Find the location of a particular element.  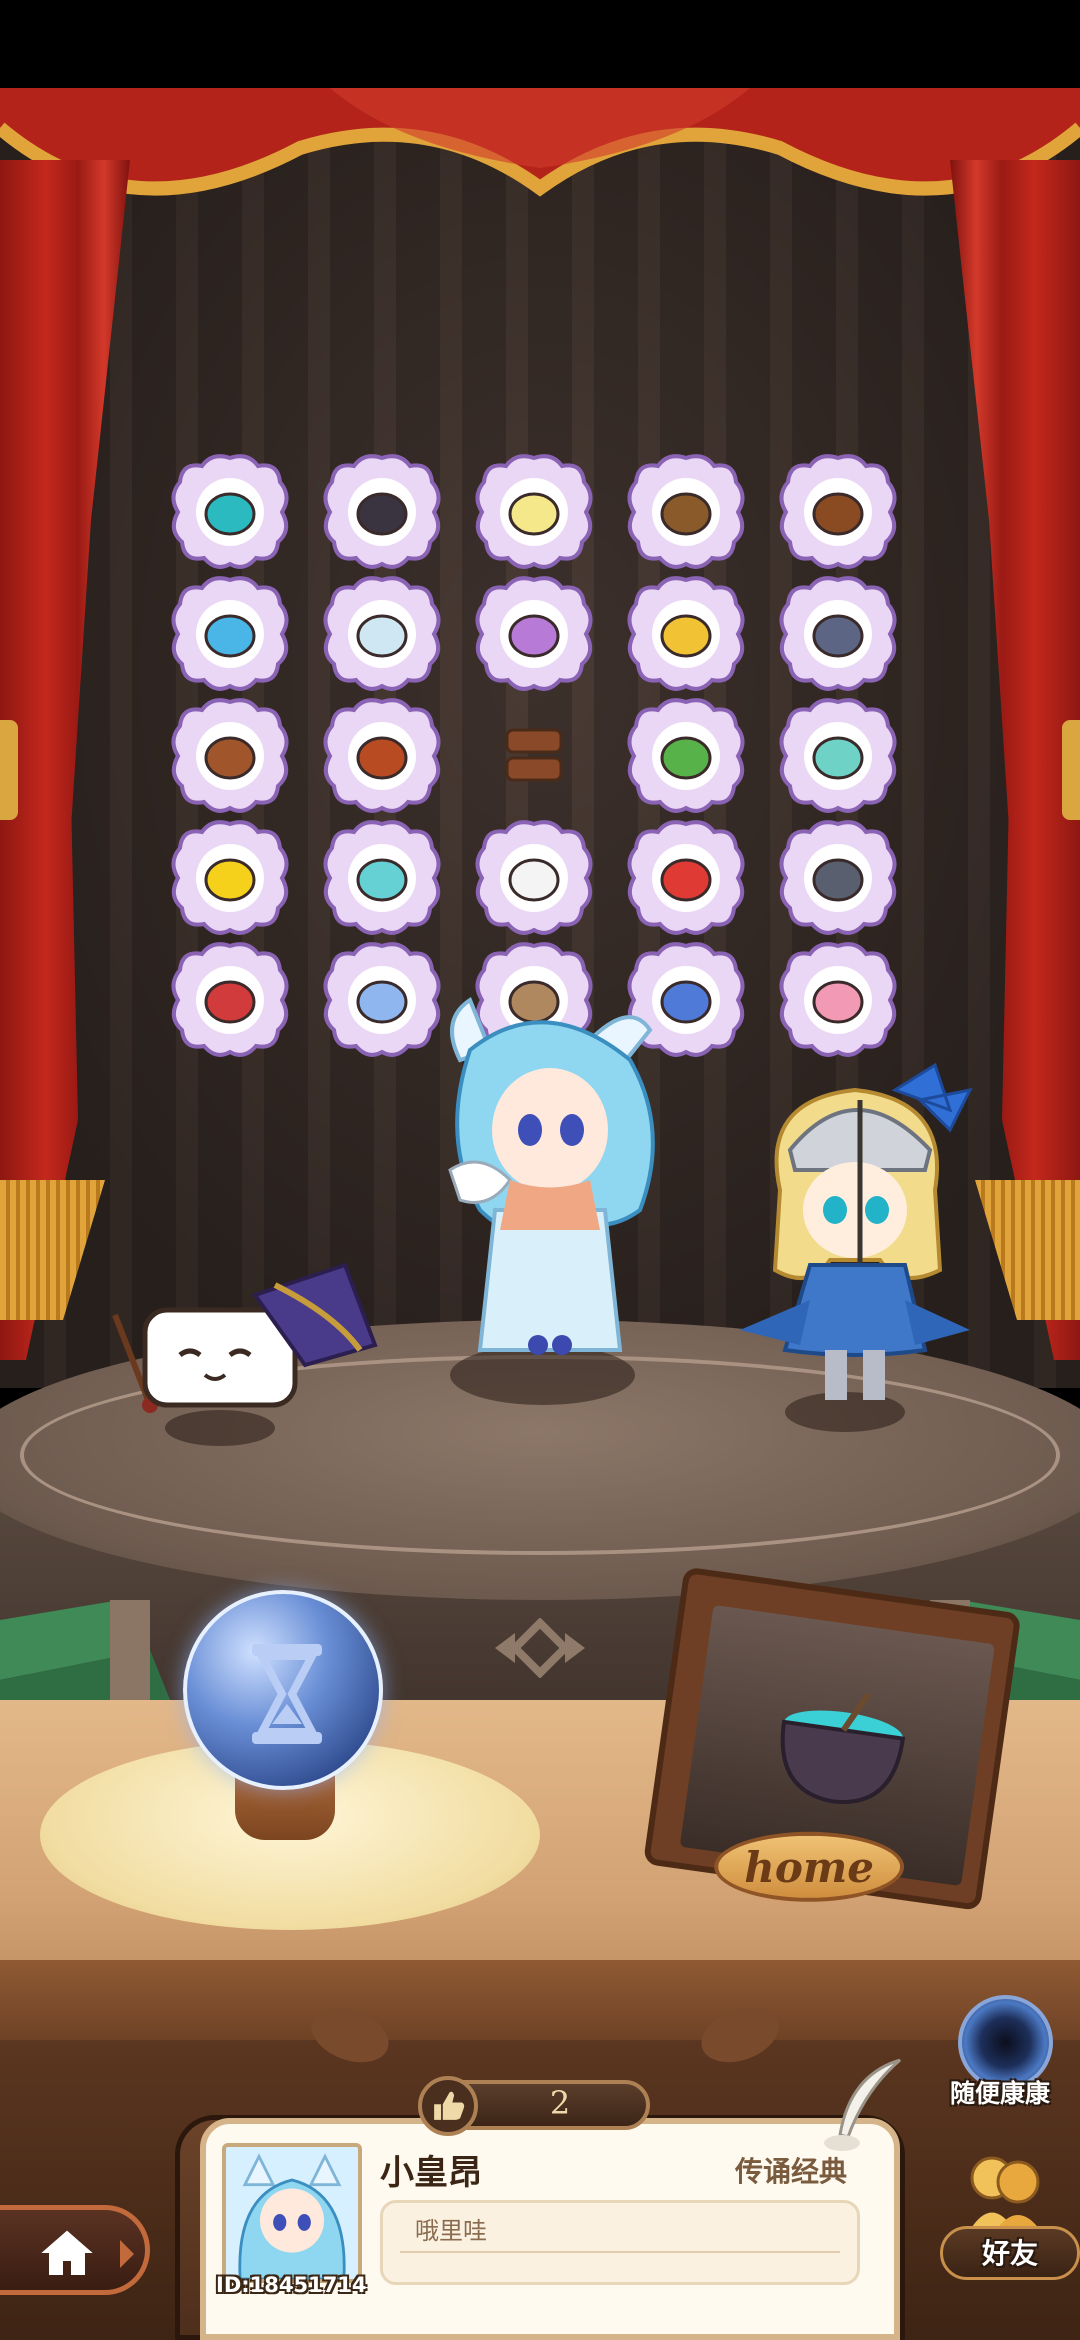

ice-crystal-icon is located at coordinates (382, 636).